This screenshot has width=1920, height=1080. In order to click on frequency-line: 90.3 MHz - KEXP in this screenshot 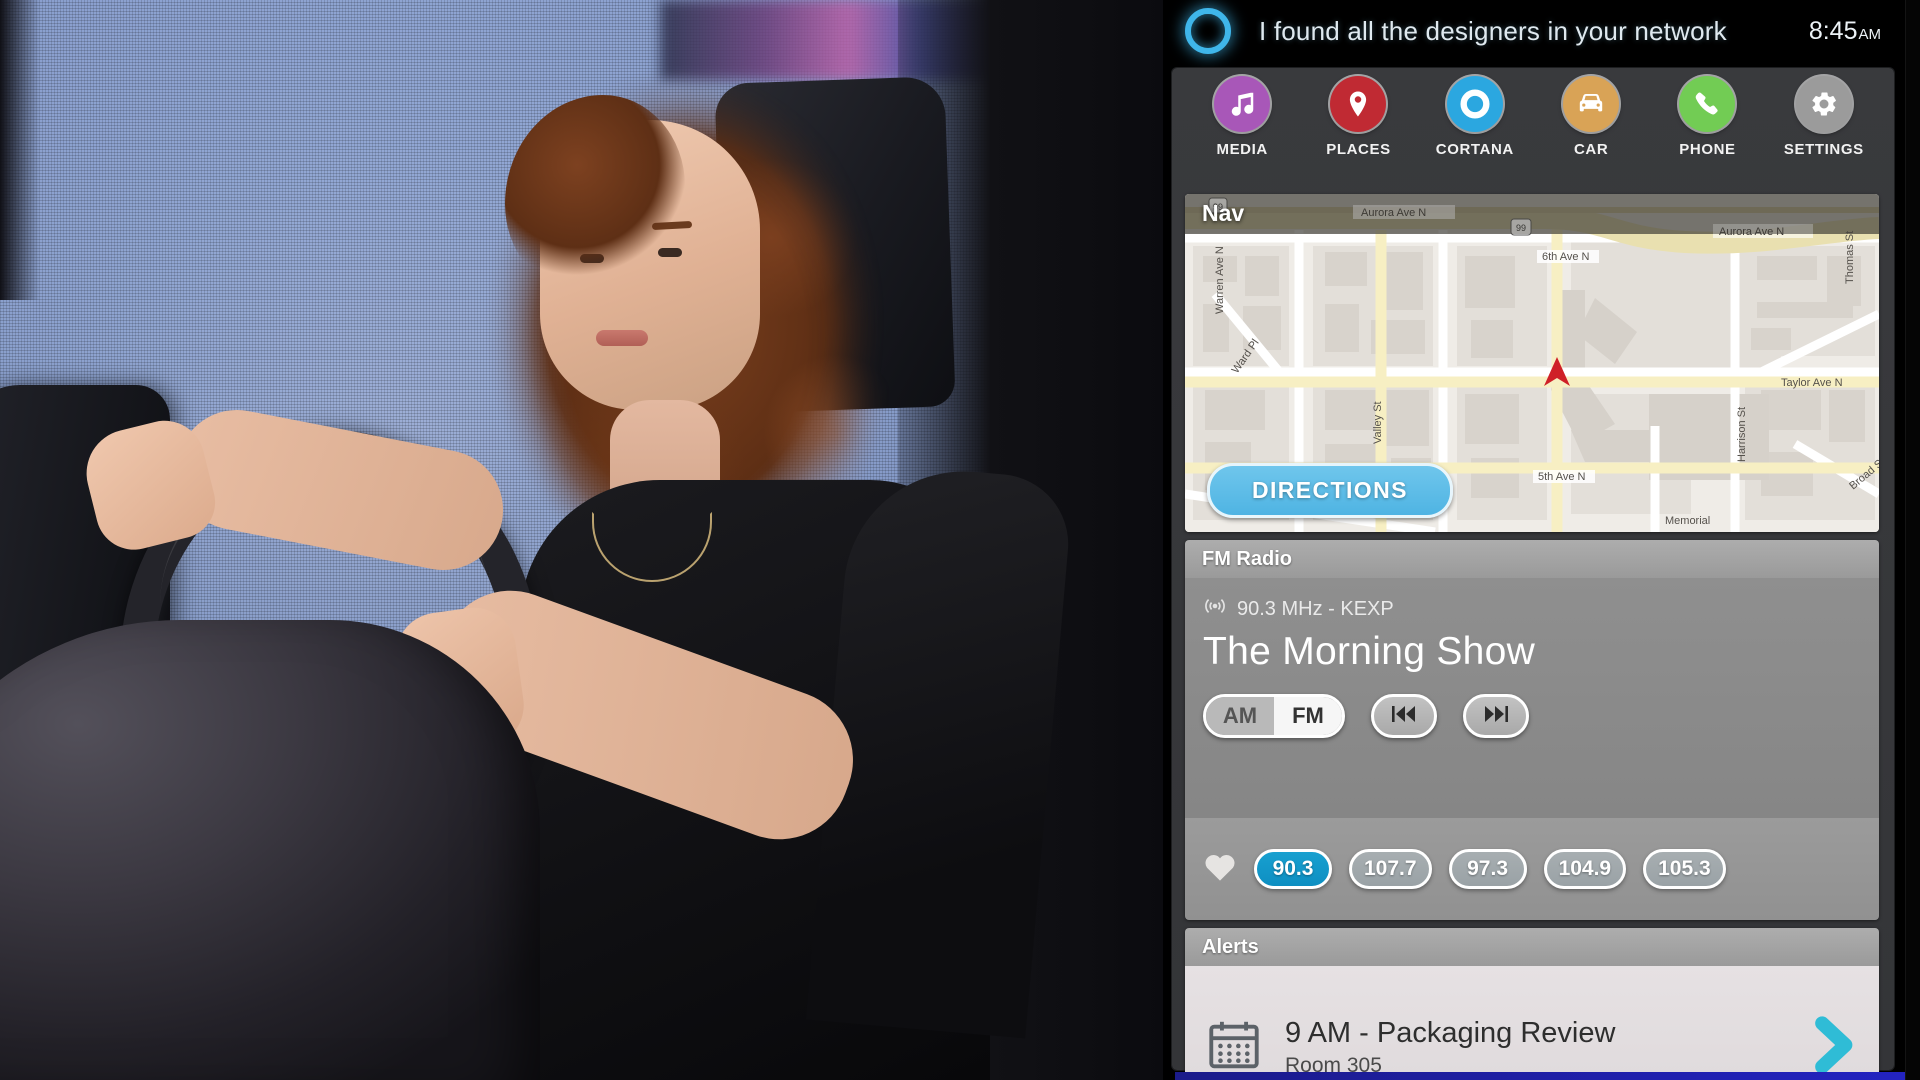, I will do `click(1532, 609)`.